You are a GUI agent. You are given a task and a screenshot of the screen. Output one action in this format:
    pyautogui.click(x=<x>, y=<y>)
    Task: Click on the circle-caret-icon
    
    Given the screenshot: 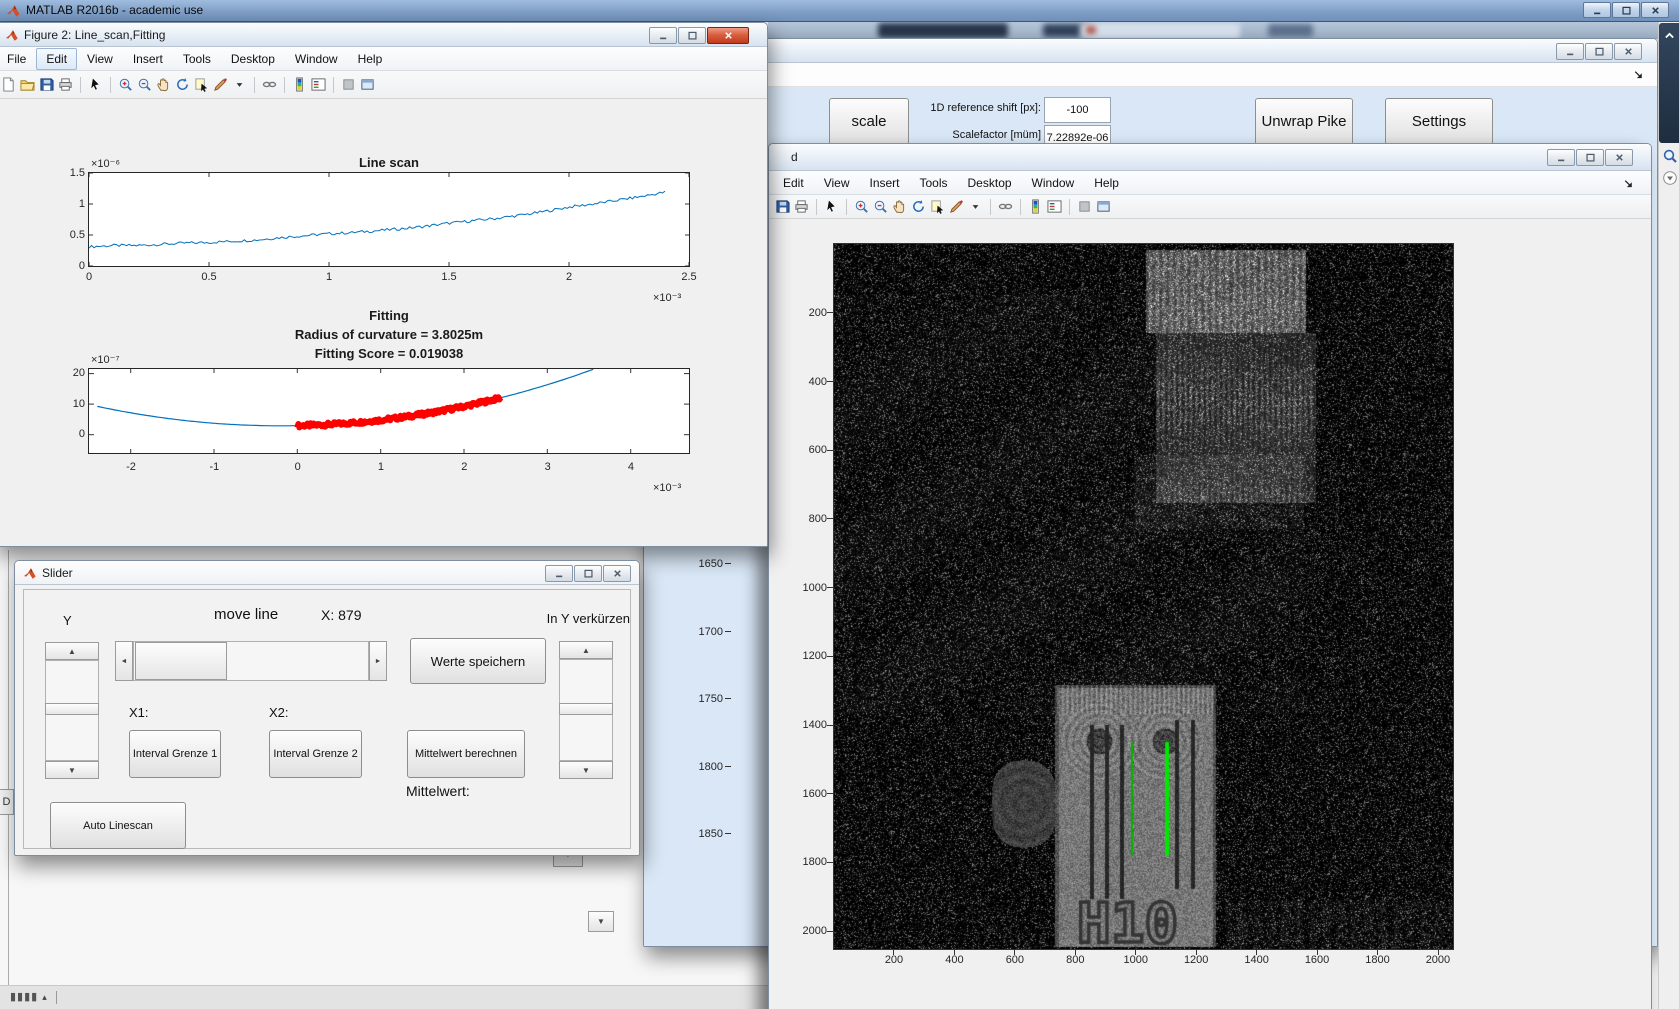 What is the action you would take?
    pyautogui.click(x=1670, y=178)
    